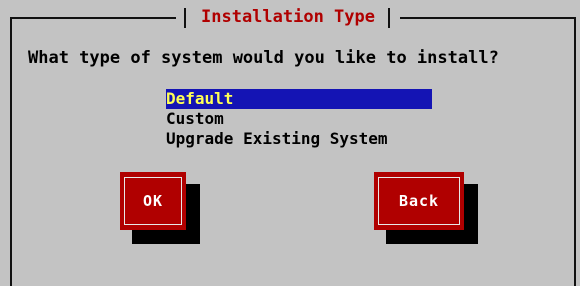  I want to click on ok-button: OK, so click(153, 201).